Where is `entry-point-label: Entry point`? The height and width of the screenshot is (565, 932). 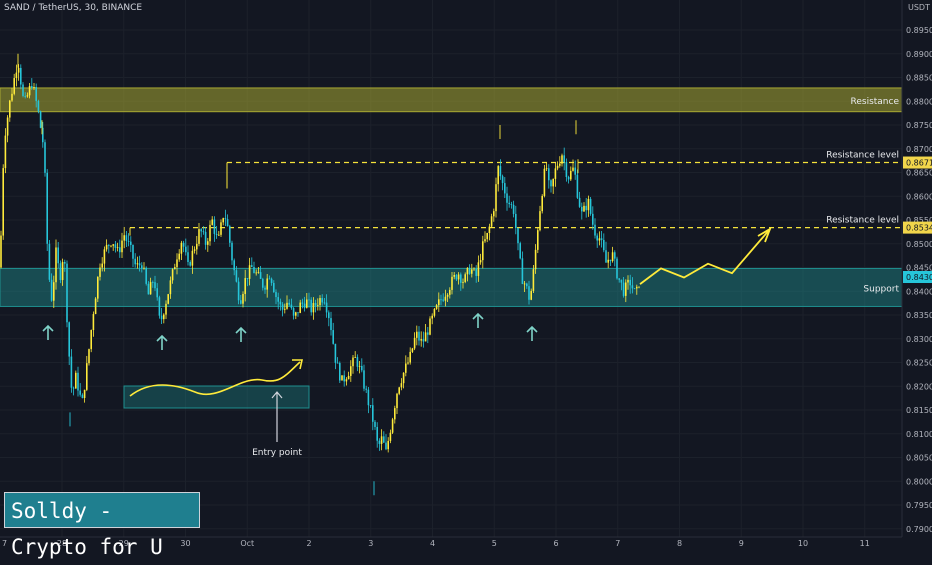 entry-point-label: Entry point is located at coordinates (277, 453).